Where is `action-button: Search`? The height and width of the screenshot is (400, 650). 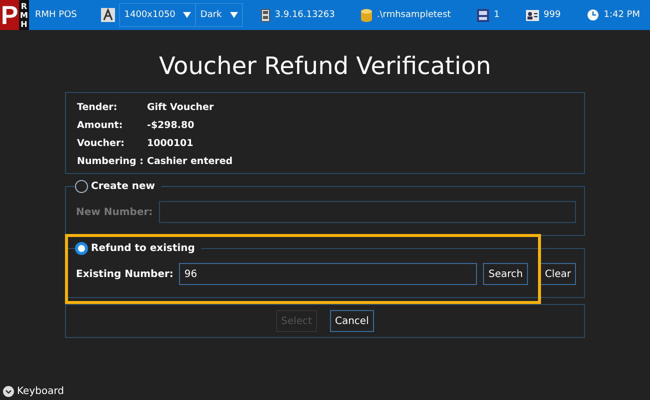 action-button: Search is located at coordinates (505, 274).